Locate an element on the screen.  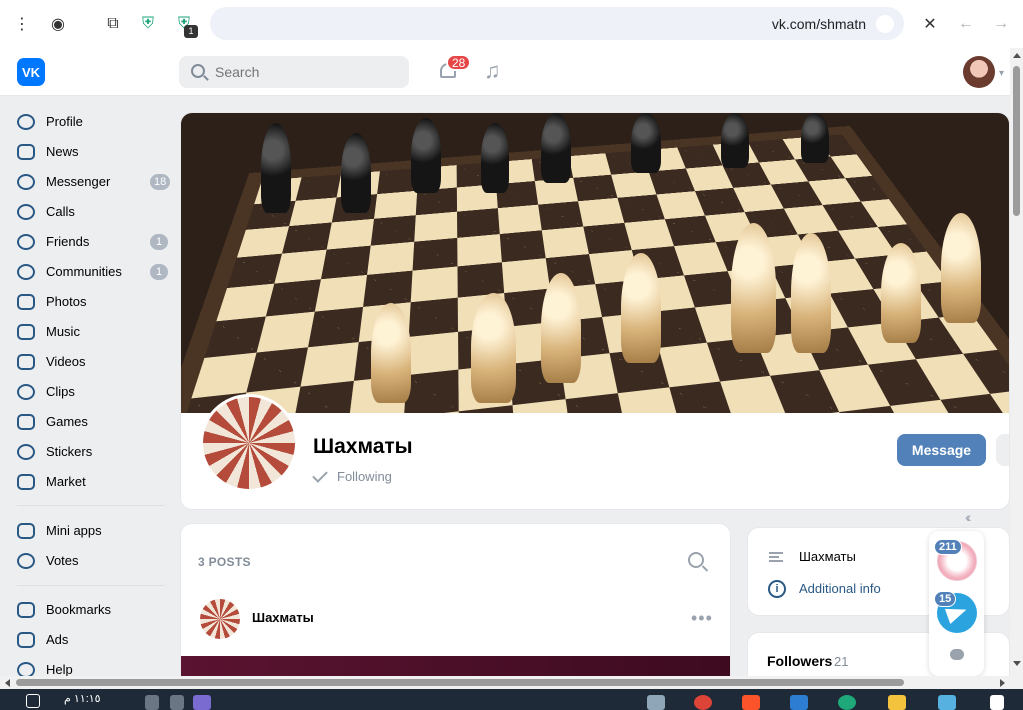
sidebar-item-bookmarks: Bookmarks is located at coordinates (87, 610).